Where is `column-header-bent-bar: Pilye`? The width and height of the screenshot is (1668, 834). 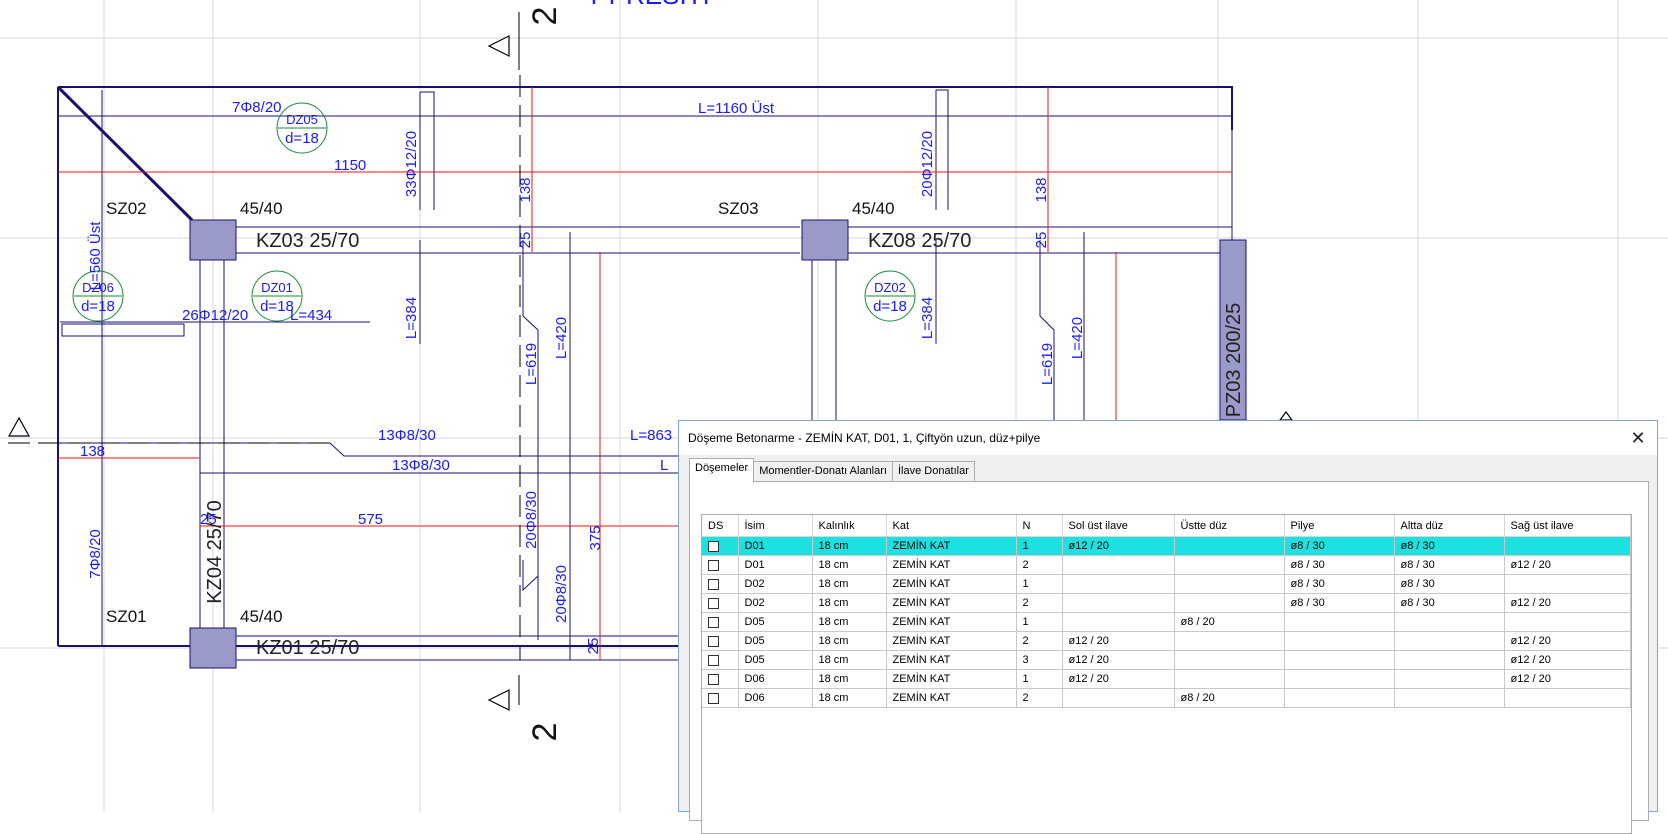 column-header-bent-bar: Pilye is located at coordinates (1339, 526).